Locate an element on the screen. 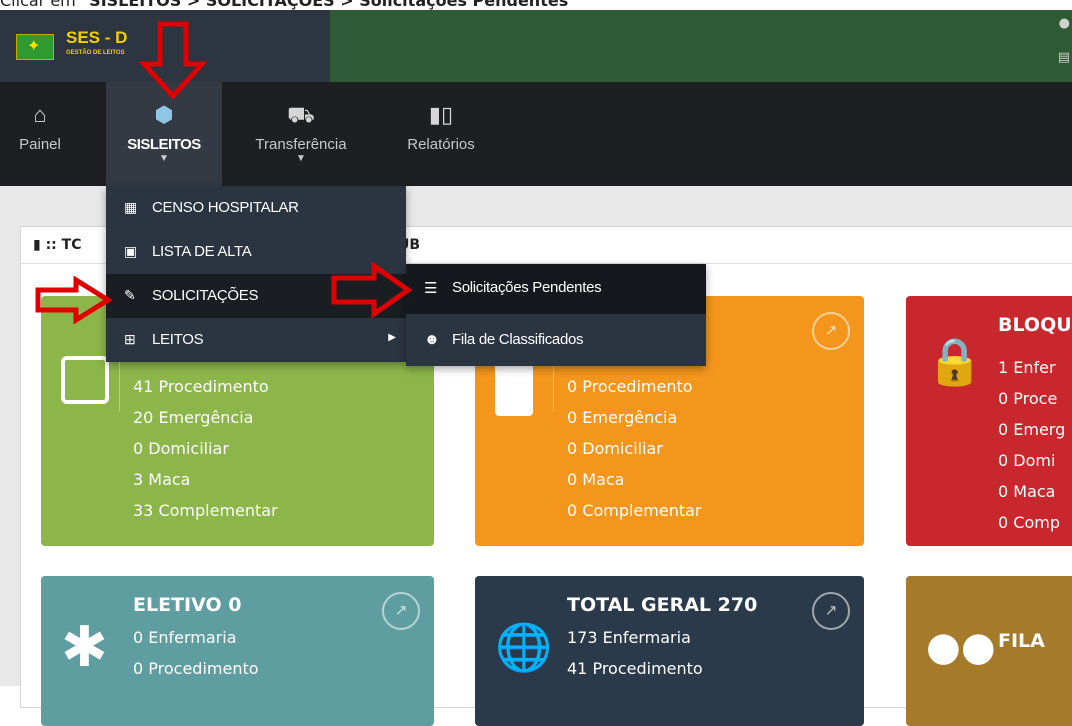  card-line: 1 Enfer is located at coordinates (1027, 367).